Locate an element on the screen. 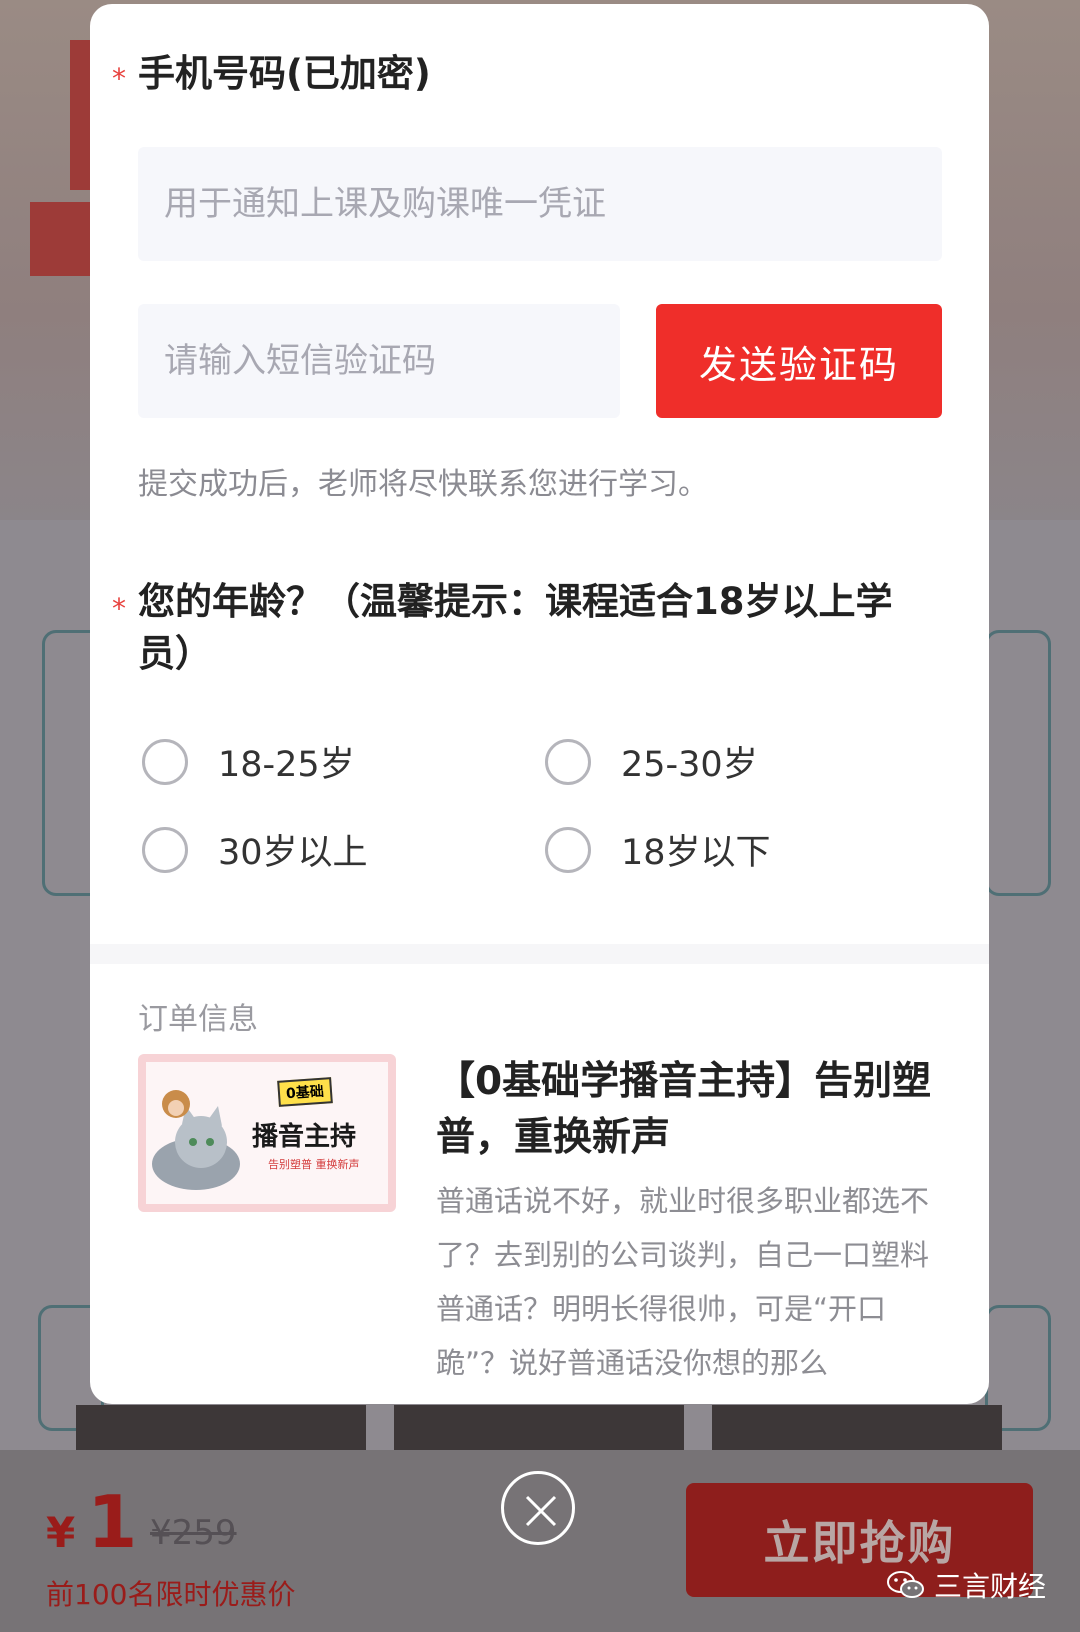 This screenshot has width=1080, height=1632. age-option-18-25: 18-25岁 is located at coordinates (248, 761).